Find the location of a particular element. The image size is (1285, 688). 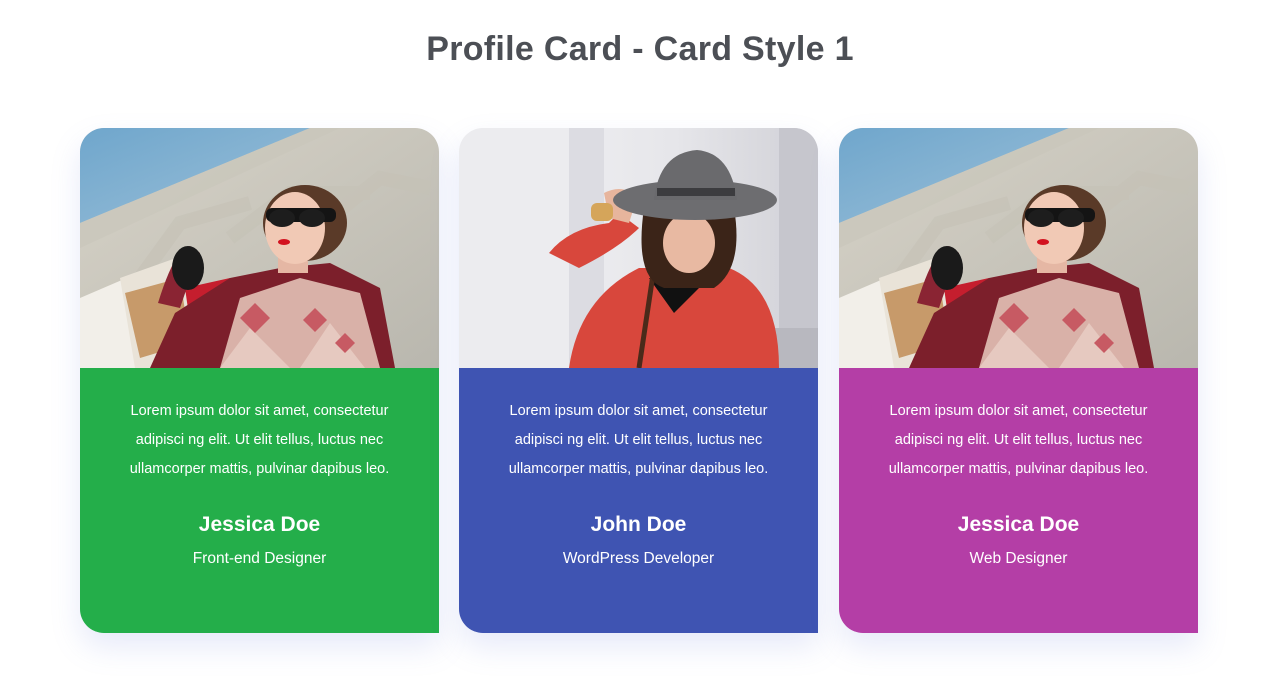

card-role: Web Designer is located at coordinates (1018, 558).